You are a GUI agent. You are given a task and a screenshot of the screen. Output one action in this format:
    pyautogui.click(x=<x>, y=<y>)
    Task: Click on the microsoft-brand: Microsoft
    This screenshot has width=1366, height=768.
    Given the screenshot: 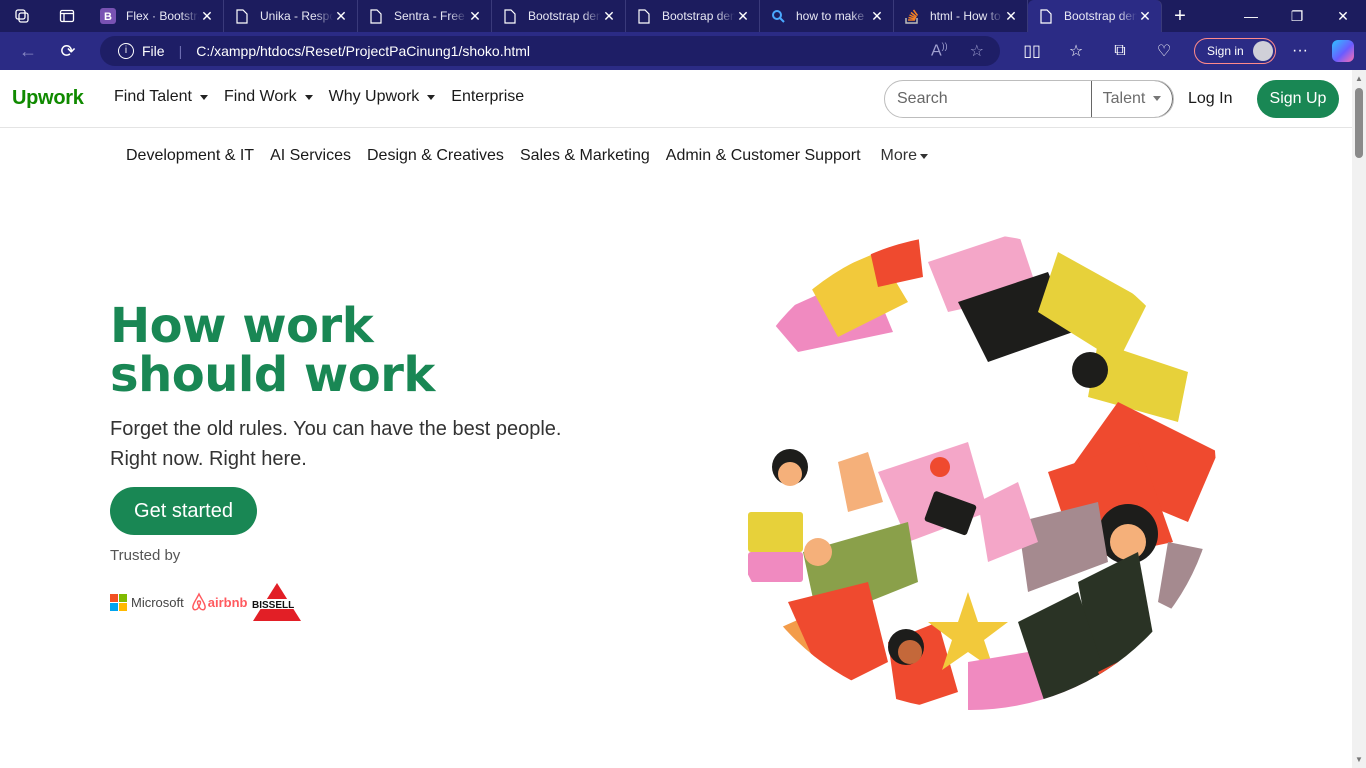 What is the action you would take?
    pyautogui.click(x=157, y=602)
    